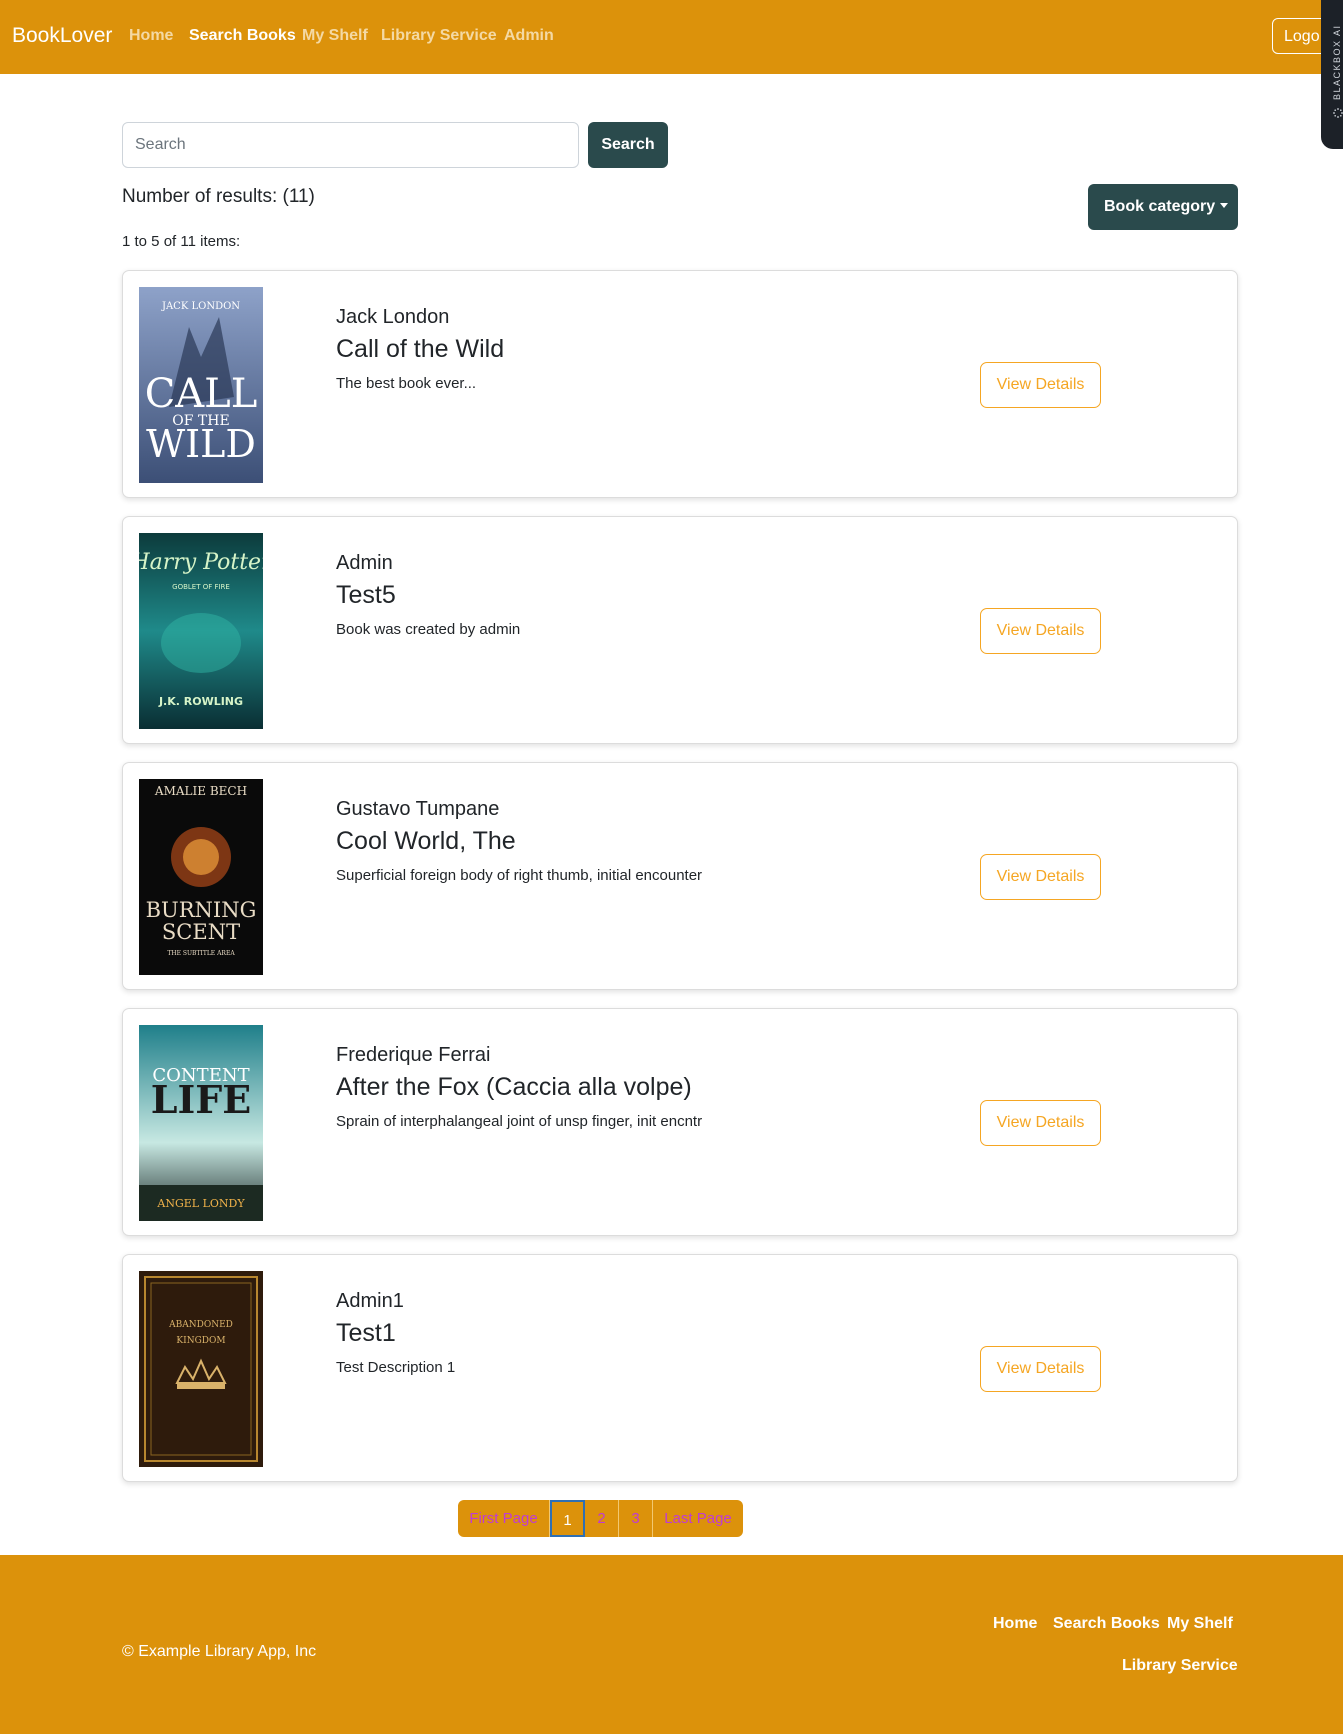 Image resolution: width=1343 pixels, height=1734 pixels. I want to click on book-category-dropdown: Book category, so click(1163, 207).